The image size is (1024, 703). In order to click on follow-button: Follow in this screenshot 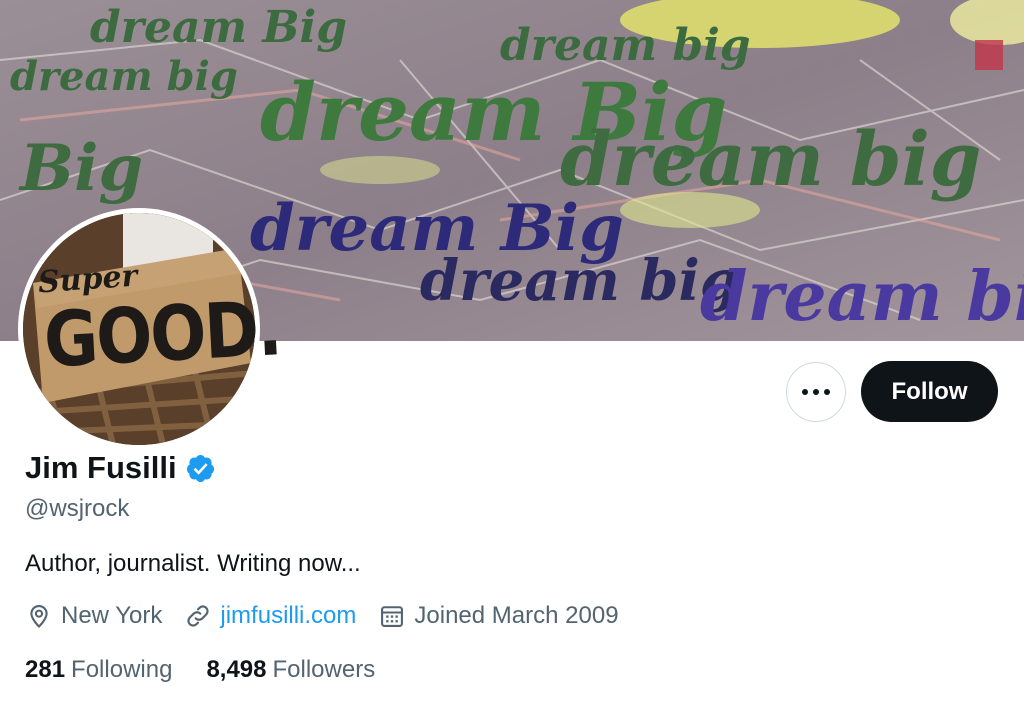, I will do `click(929, 391)`.